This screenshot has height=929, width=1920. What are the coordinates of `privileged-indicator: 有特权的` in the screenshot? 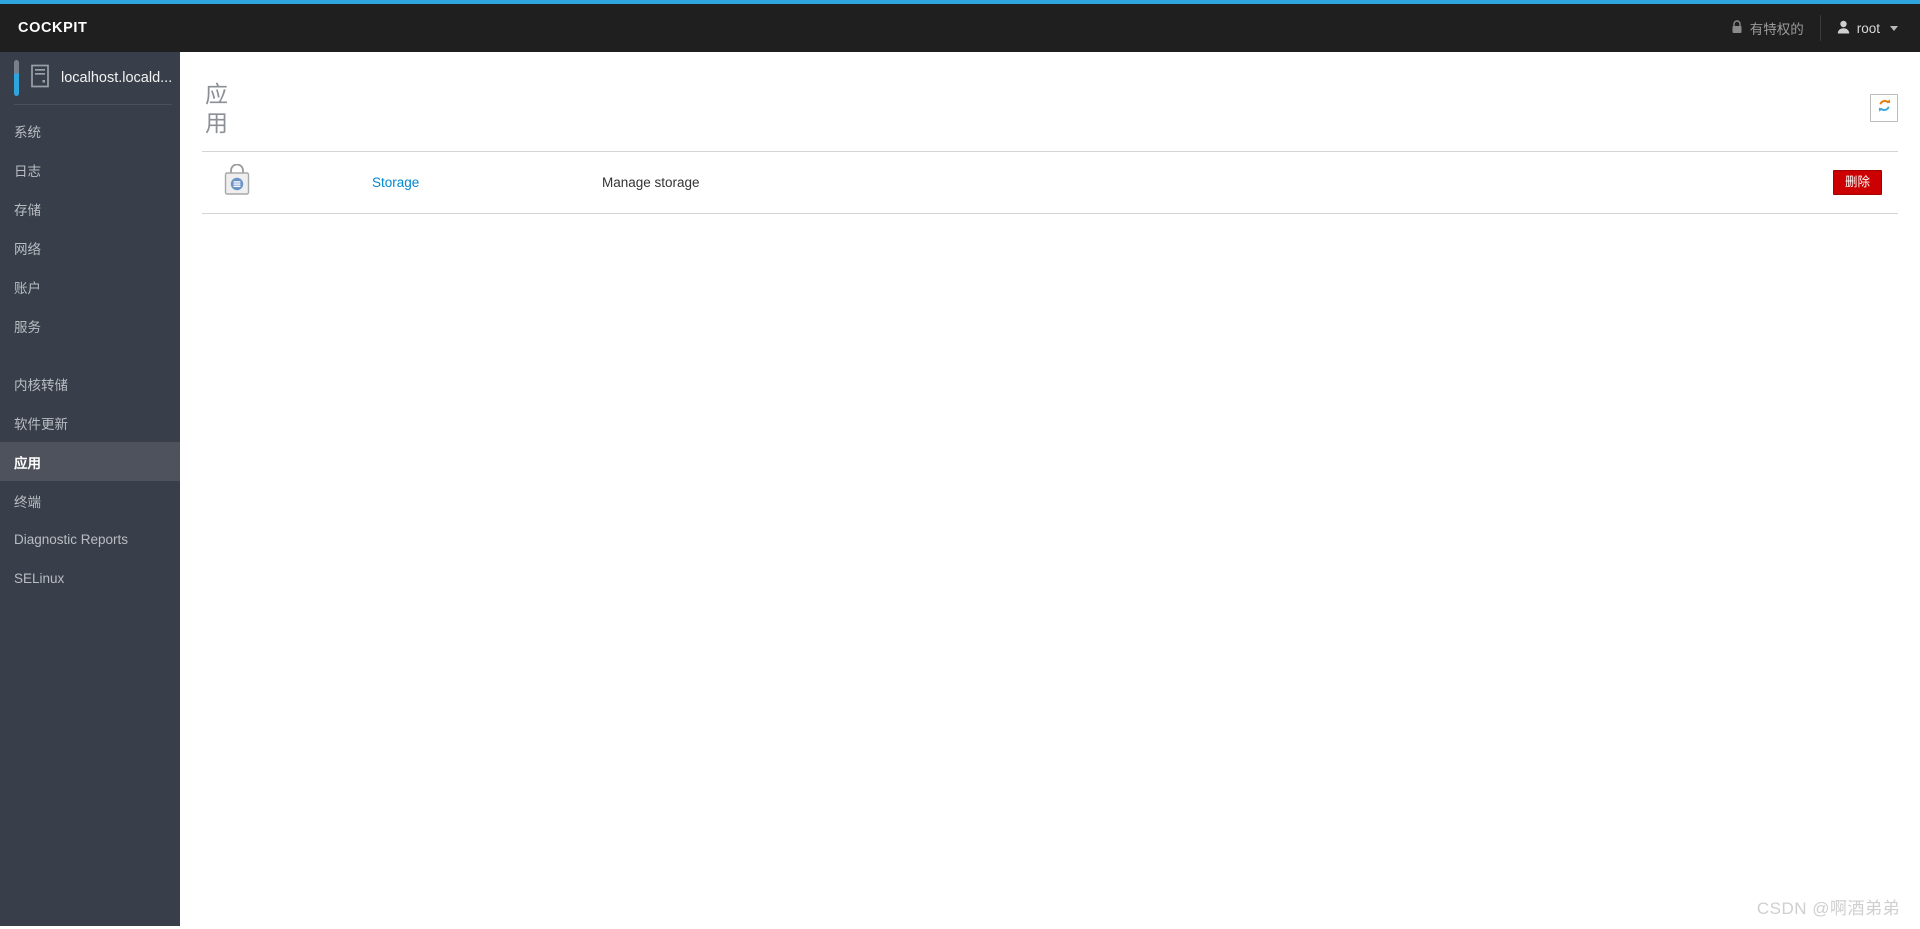 It's located at (1767, 28).